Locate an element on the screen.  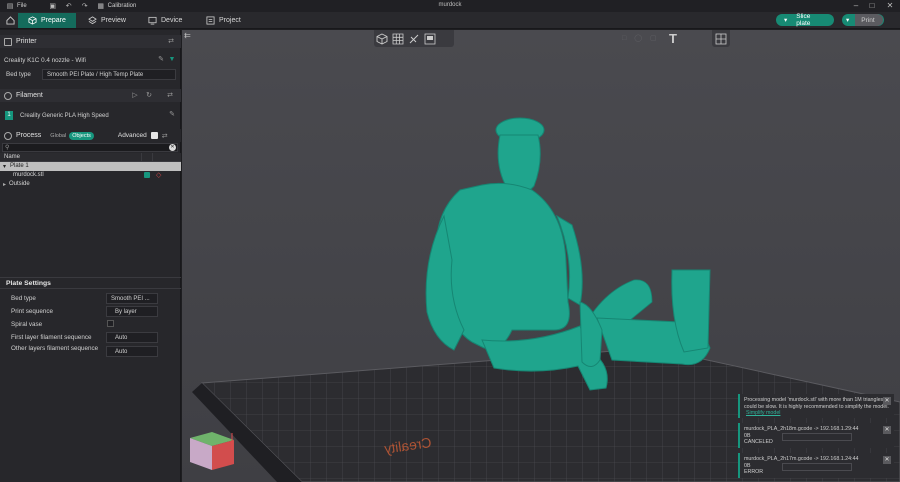
first-layer-seq-label: First layer filament sequence is located at coordinates (51, 337).